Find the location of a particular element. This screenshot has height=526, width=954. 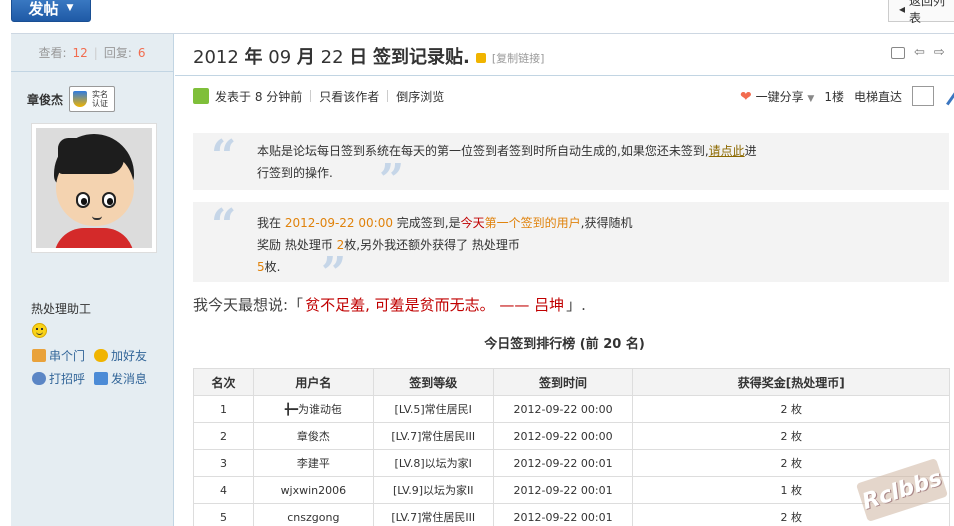

table-cell: 2012-09-22 00:00 is located at coordinates (563, 436).